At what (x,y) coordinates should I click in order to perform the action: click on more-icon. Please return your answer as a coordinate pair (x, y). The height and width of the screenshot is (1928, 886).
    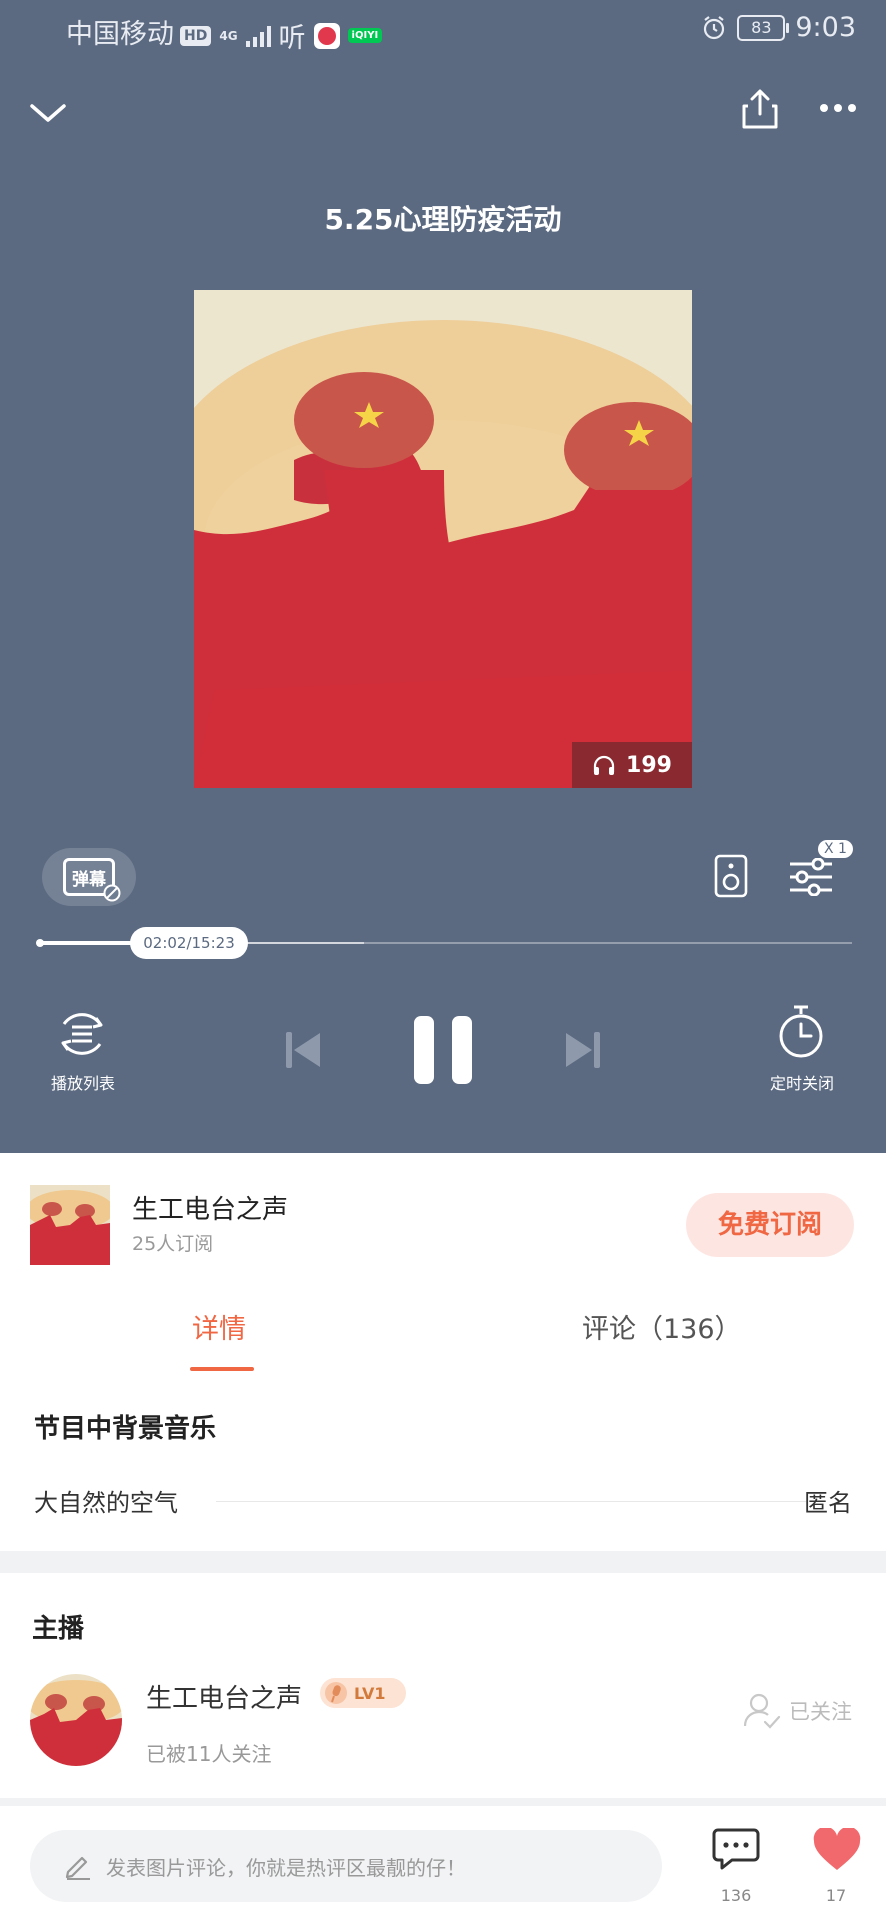
    Looking at the image, I should click on (838, 108).